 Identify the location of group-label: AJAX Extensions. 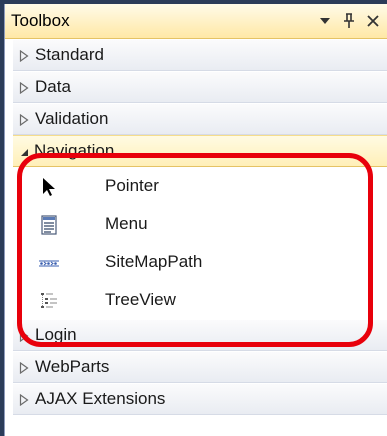
(100, 398).